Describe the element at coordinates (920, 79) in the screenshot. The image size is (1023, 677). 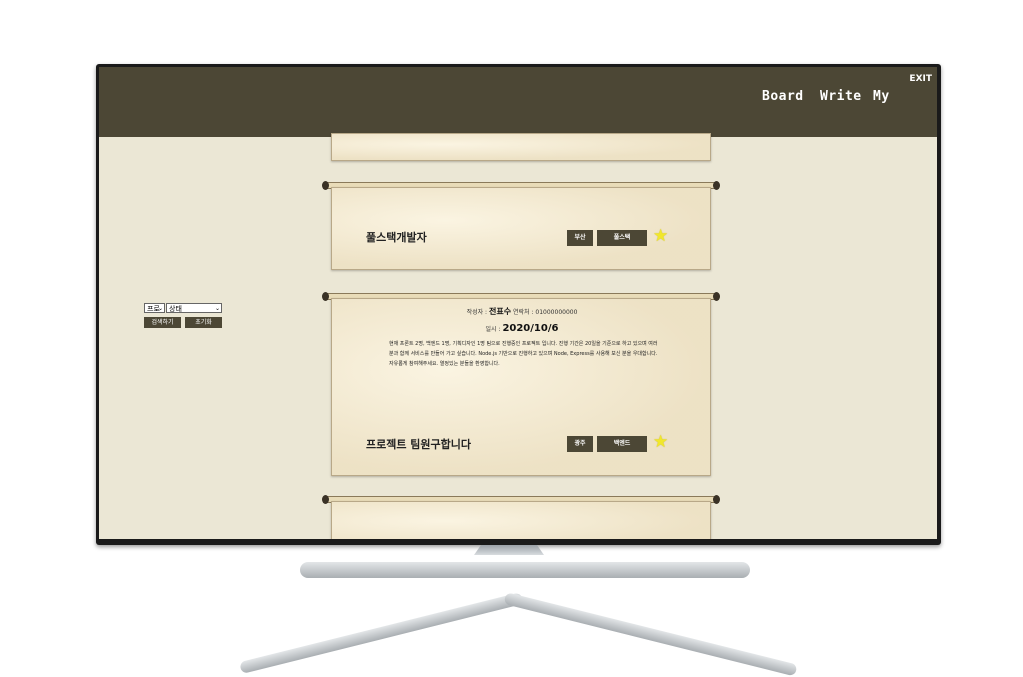
I see `exit-button: EXIT` at that location.